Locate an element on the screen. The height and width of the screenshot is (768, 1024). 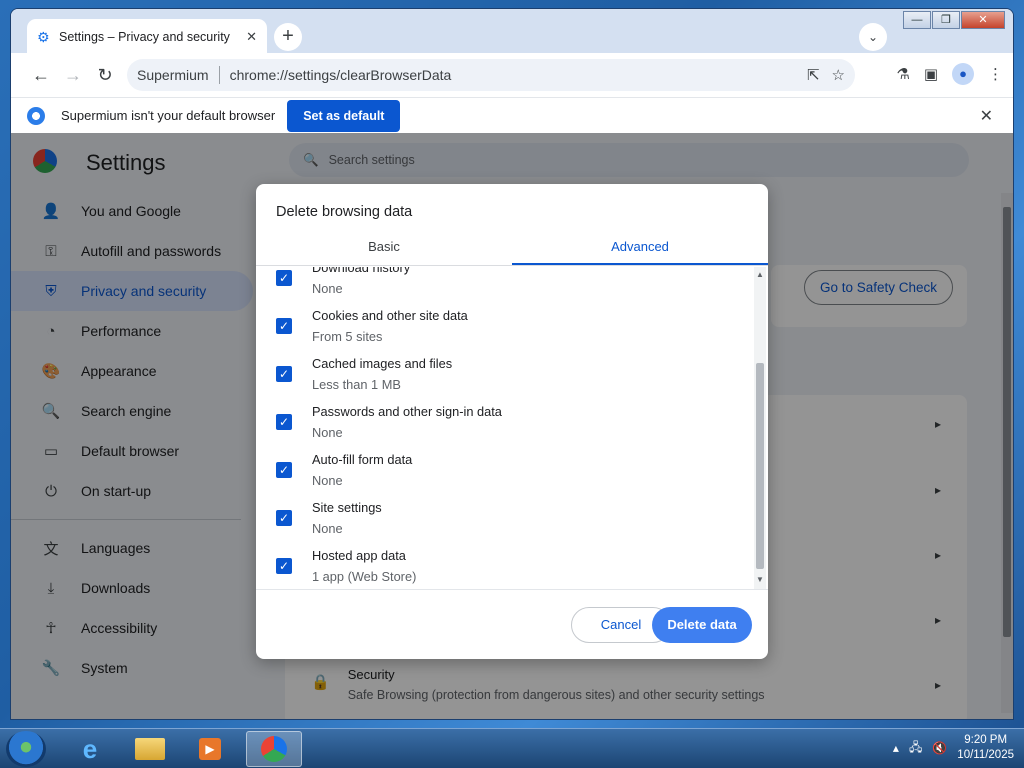
dialog-tabs: Basic Advanced is located at coordinates (512, 248).